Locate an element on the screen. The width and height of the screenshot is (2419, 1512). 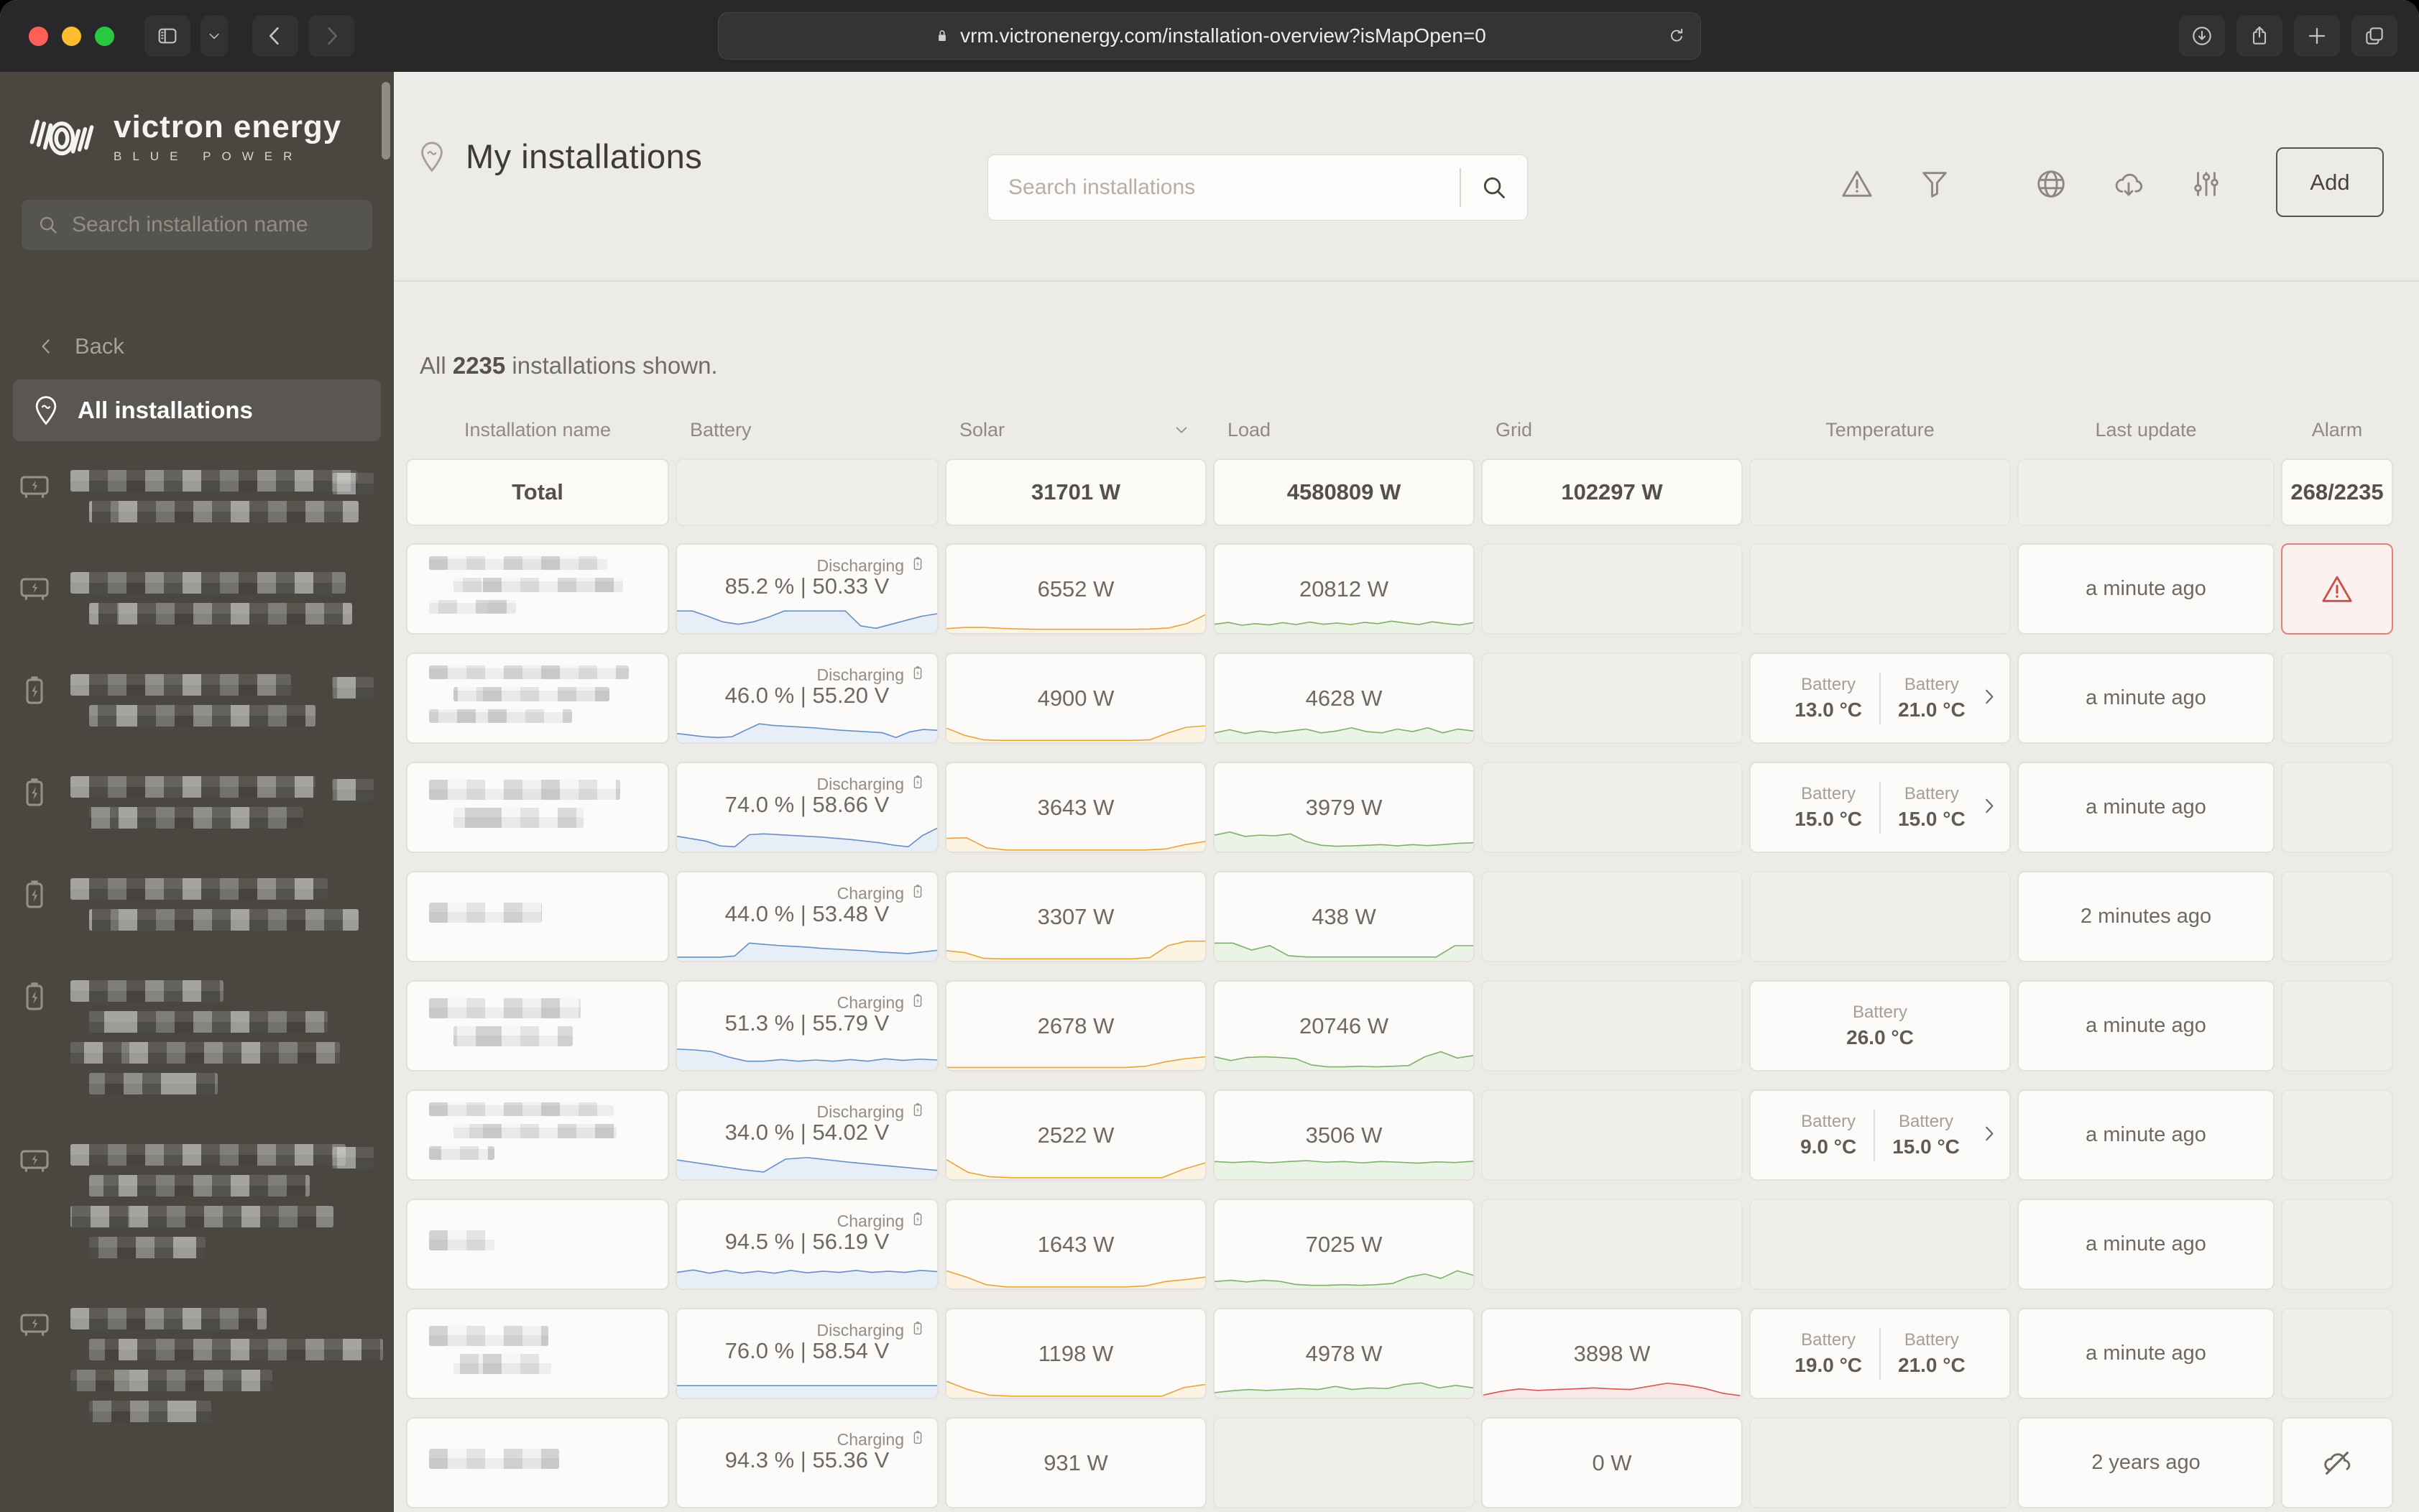
temperature-cell: Battery 15.0 °C Battery 15.0 °C is located at coordinates (1880, 808).